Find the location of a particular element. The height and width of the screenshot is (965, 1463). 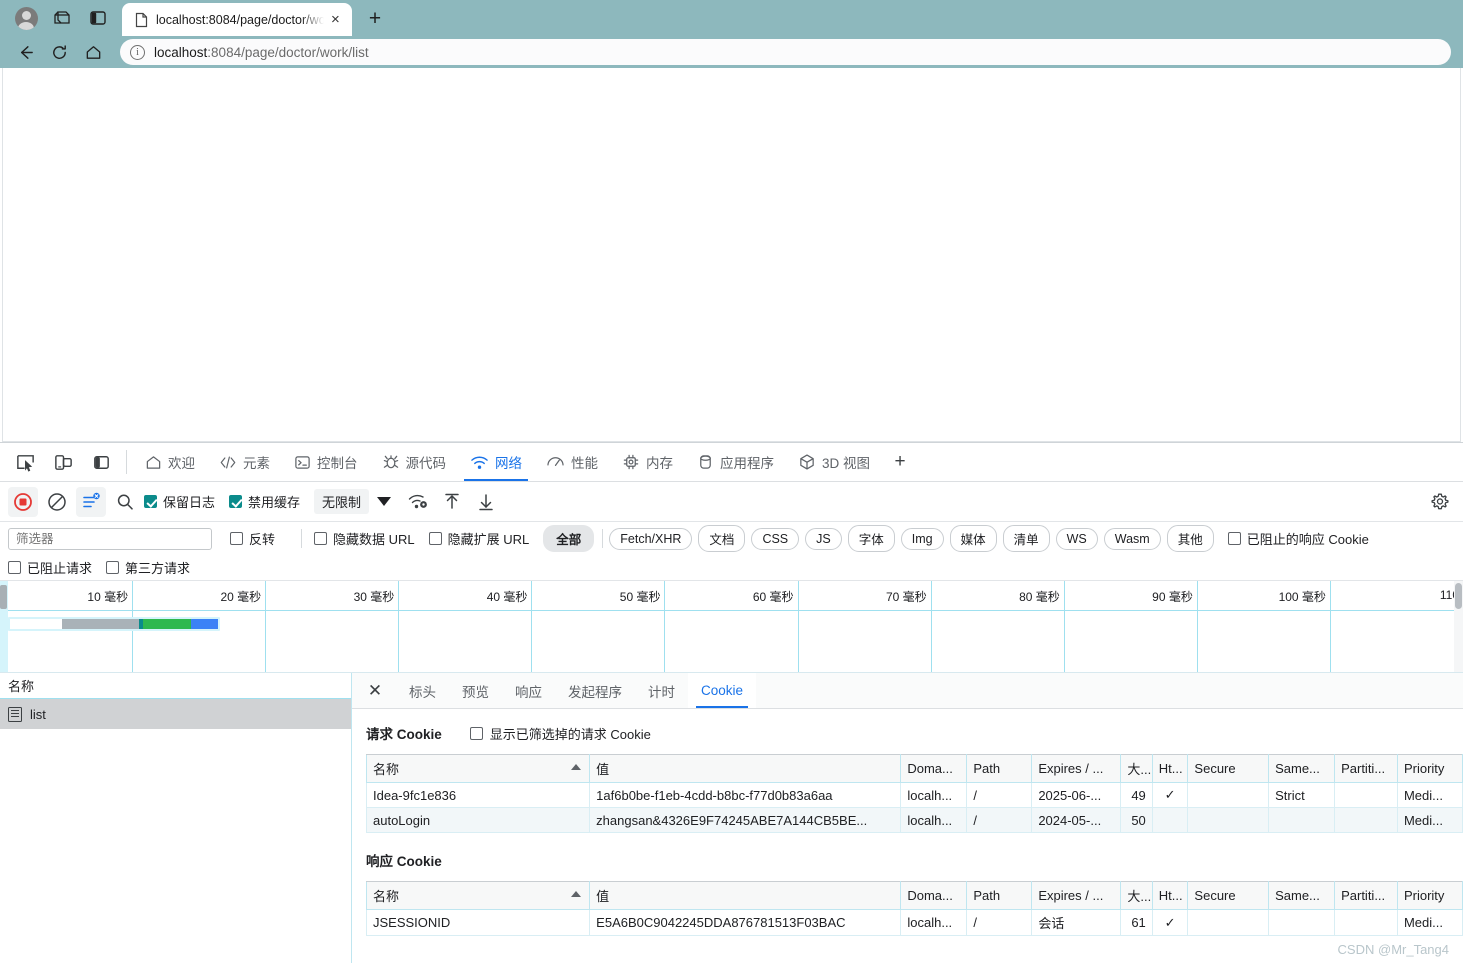

filter-type-fetch-xhr: Fetch/XHR is located at coordinates (651, 538).